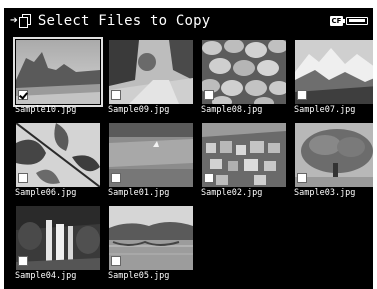 The image size is (377, 289). I want to click on title-group: ➔ Select Files to Copy, so click(110, 21).